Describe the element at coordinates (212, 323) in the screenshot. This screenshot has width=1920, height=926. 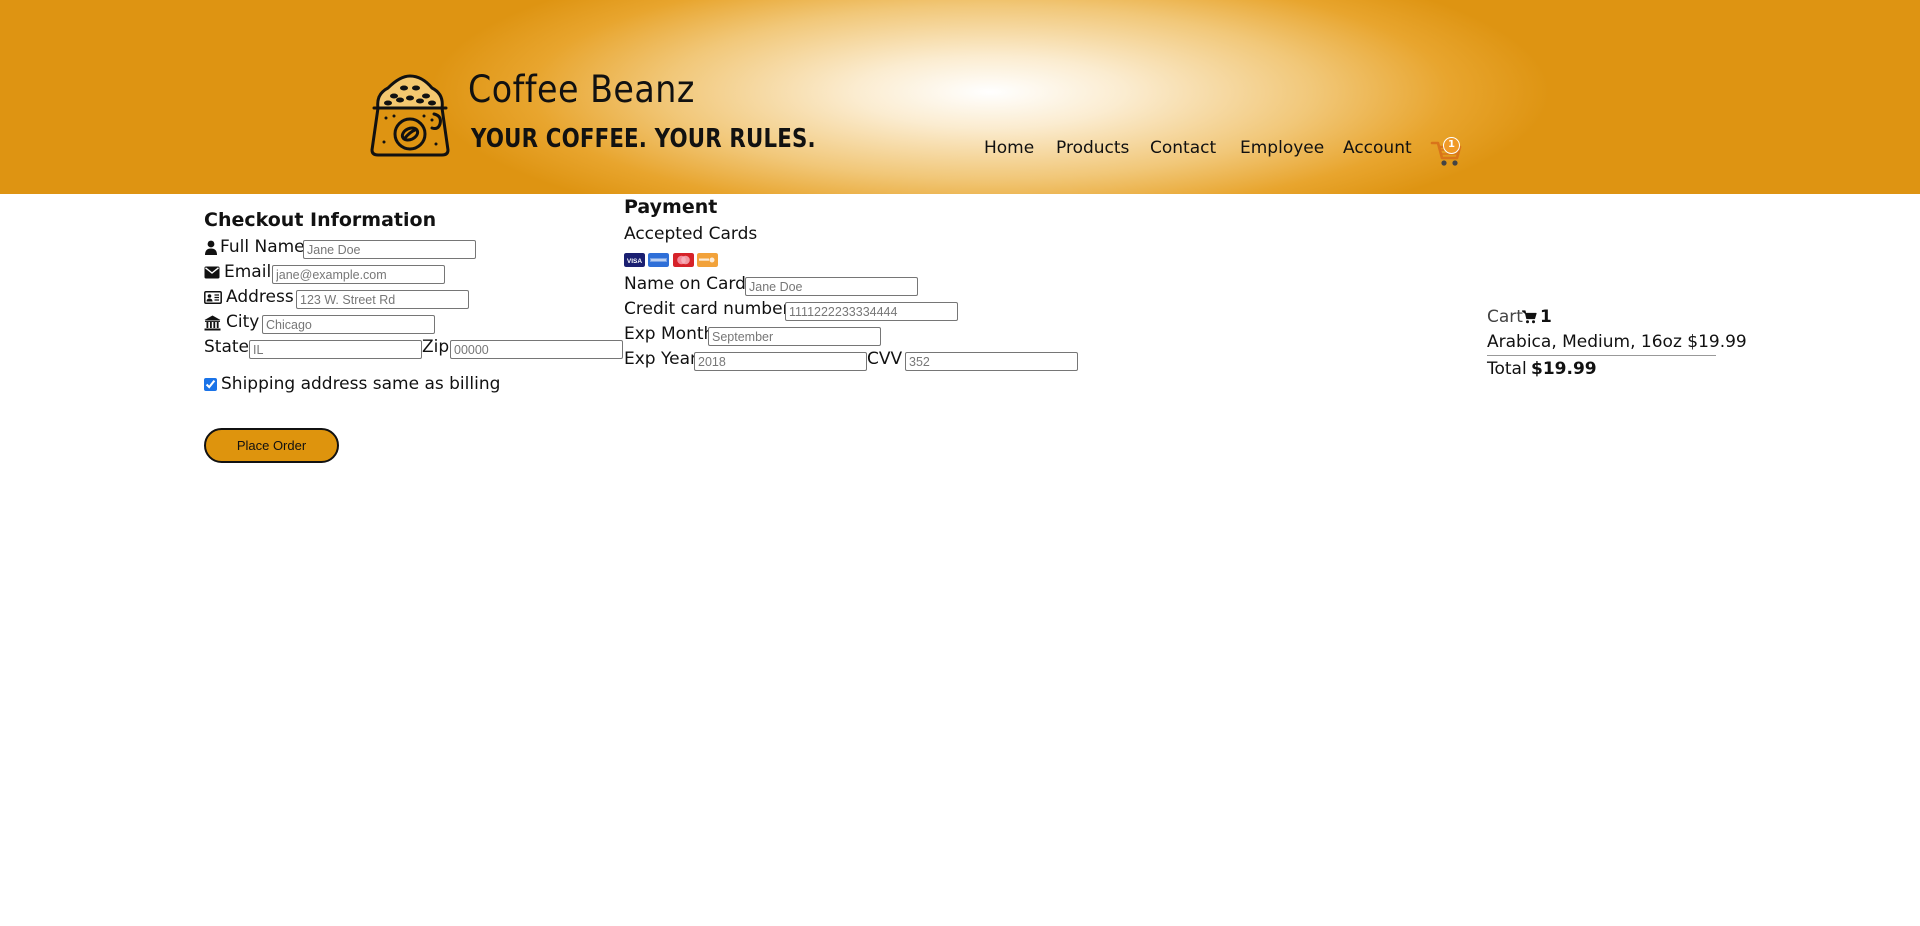
I see `institution-icon` at that location.